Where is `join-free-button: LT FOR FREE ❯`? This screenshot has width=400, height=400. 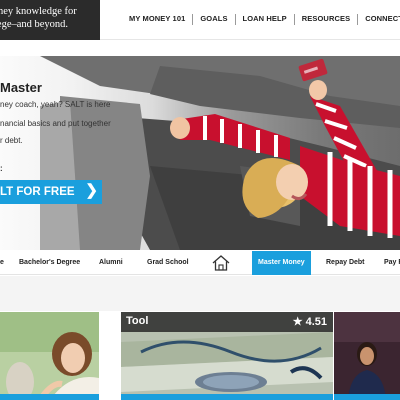
join-free-button: LT FOR FREE ❯ is located at coordinates (51, 192).